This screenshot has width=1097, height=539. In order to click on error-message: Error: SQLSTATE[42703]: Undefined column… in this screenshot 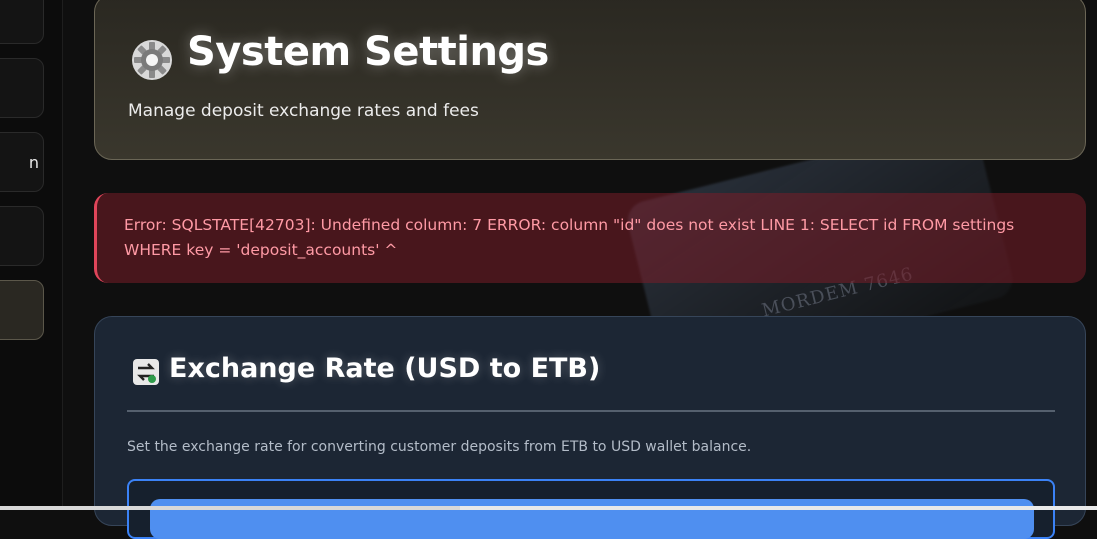, I will do `click(569, 237)`.